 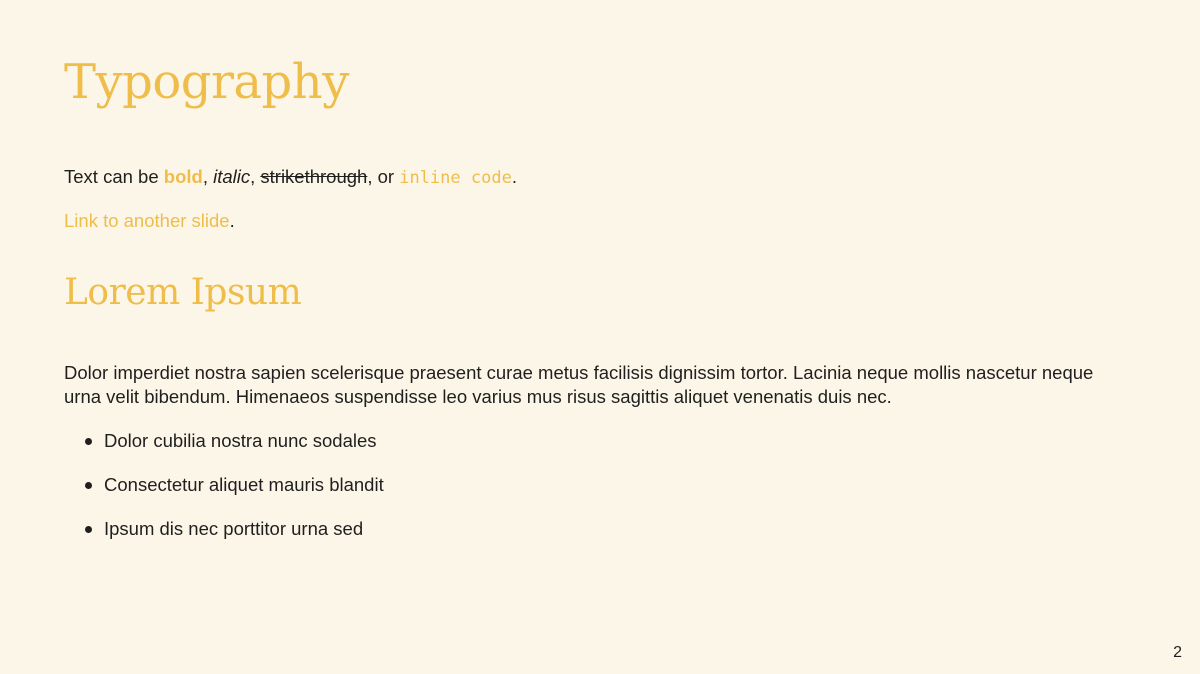 I want to click on slide-title: Typography, so click(x=206, y=82).